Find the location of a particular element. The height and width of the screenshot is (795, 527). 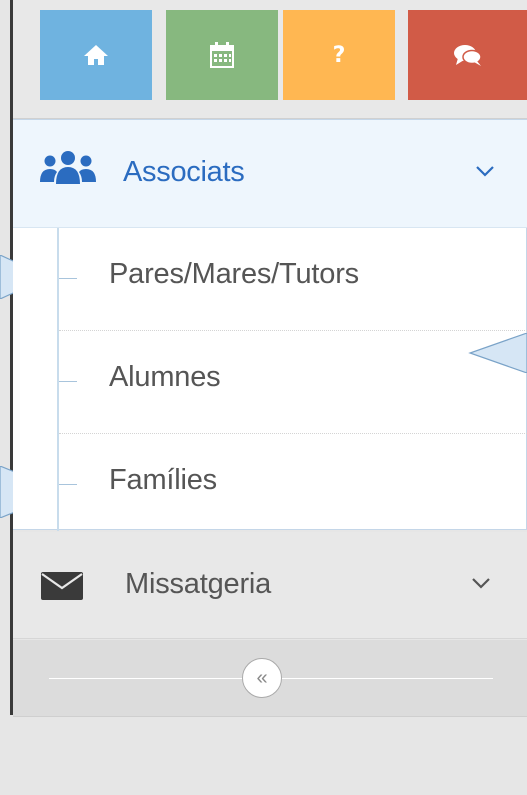

submenu-item-label: Alumnes is located at coordinates (165, 377).